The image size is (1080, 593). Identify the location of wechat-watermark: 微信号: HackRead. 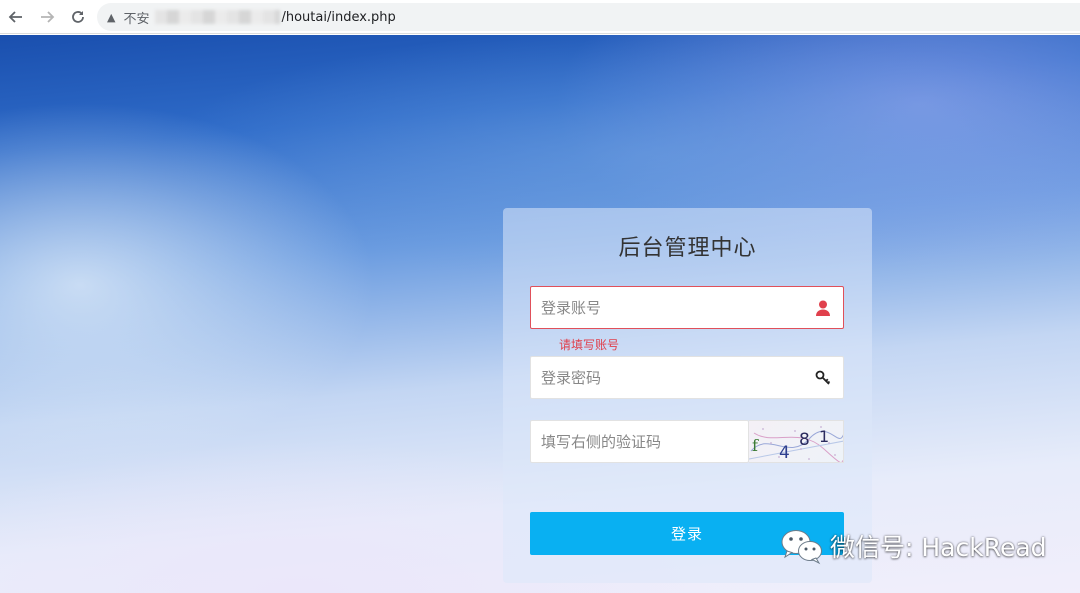
(913, 546).